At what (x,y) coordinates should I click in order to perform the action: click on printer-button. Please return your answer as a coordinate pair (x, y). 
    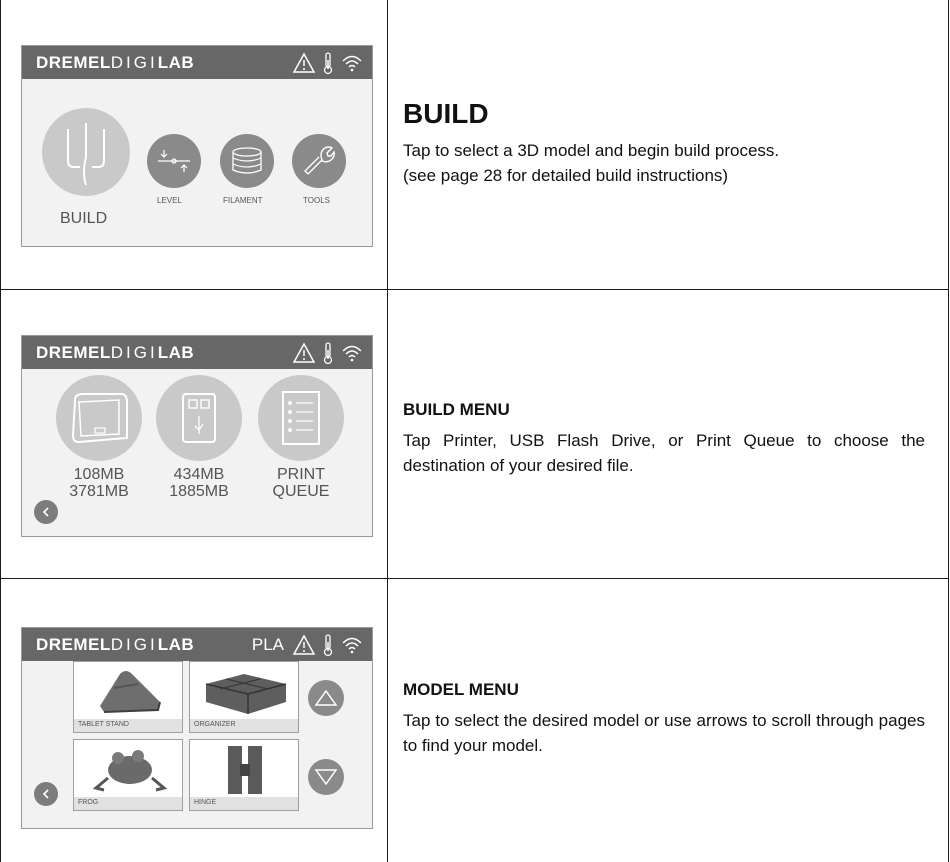
    Looking at the image, I should click on (99, 418).